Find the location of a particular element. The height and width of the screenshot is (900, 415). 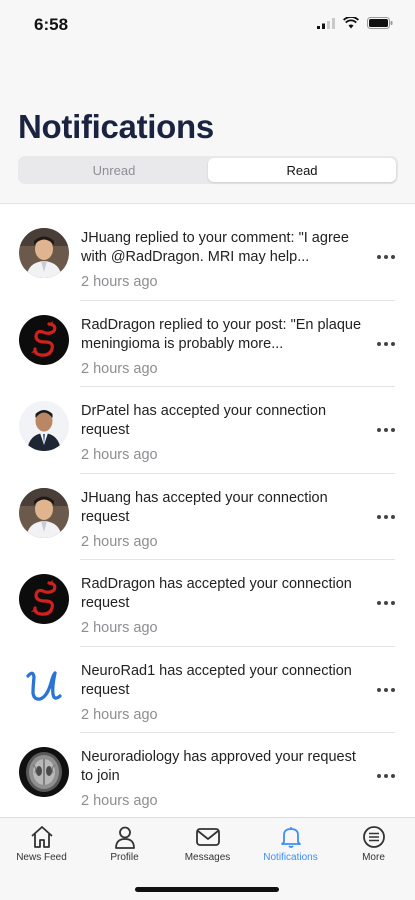

bell-icon is located at coordinates (290, 837).